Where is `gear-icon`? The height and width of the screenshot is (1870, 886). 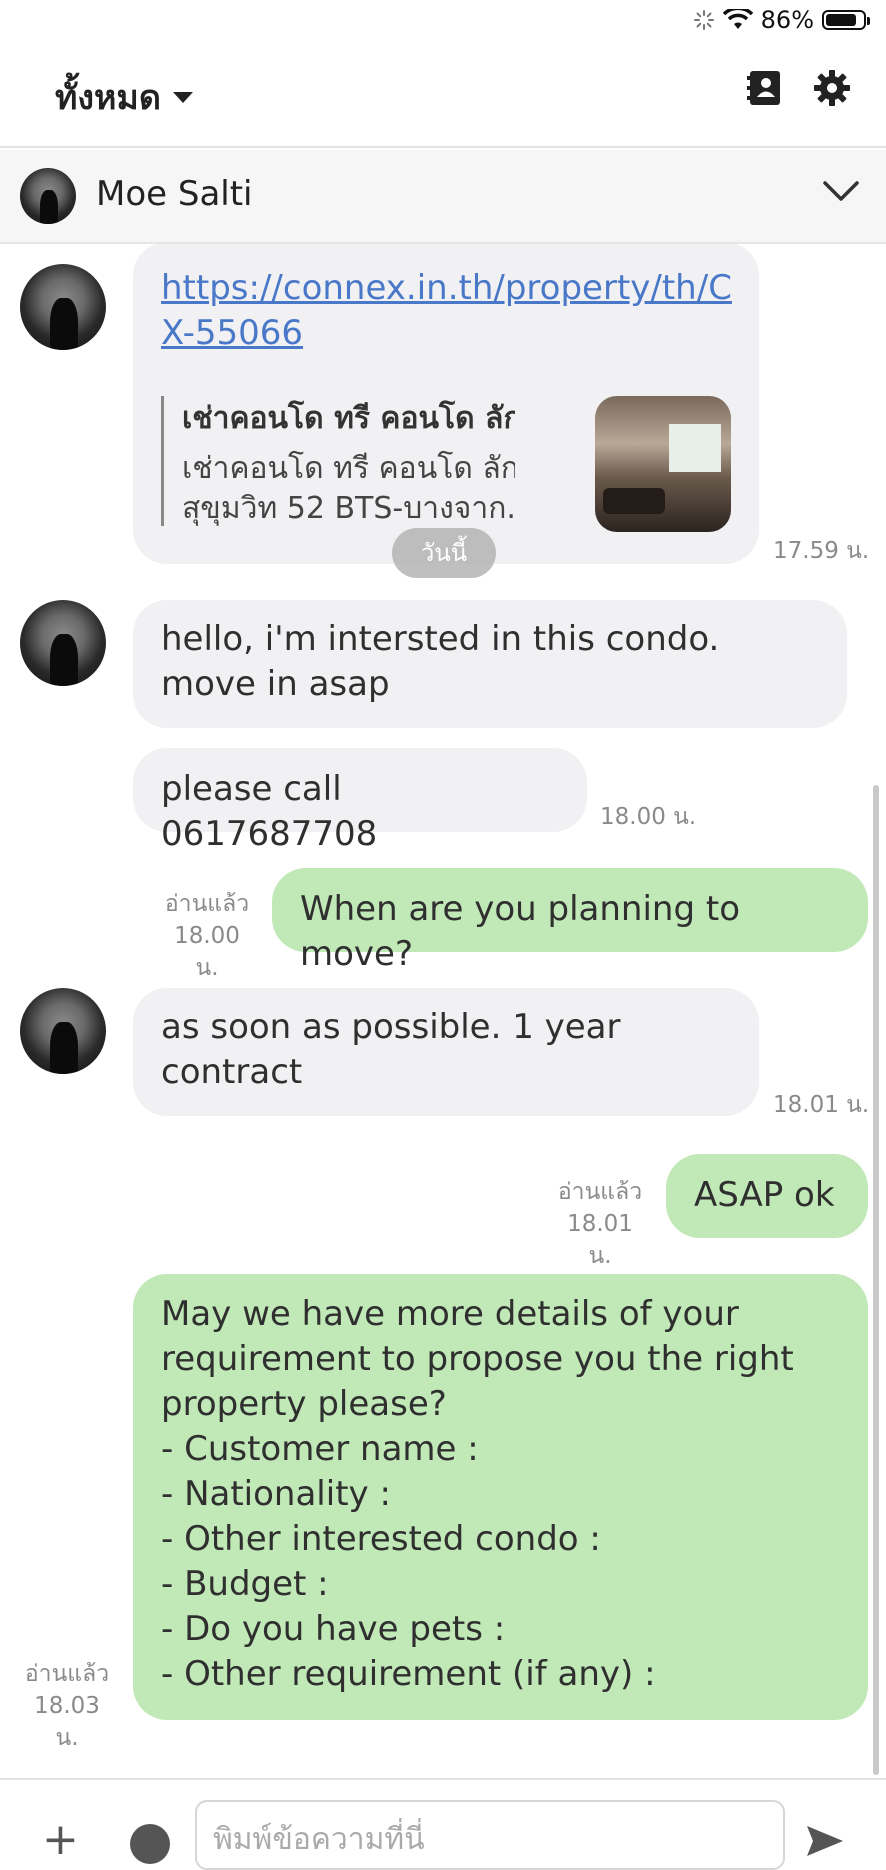
gear-icon is located at coordinates (832, 88).